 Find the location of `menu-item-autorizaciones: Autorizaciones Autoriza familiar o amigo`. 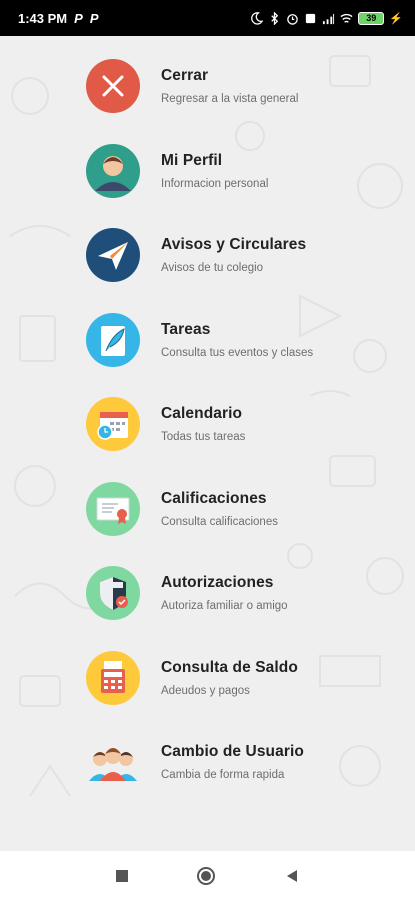

menu-item-autorizaciones: Autorizaciones Autoriza familiar o amigo is located at coordinates (236, 593).